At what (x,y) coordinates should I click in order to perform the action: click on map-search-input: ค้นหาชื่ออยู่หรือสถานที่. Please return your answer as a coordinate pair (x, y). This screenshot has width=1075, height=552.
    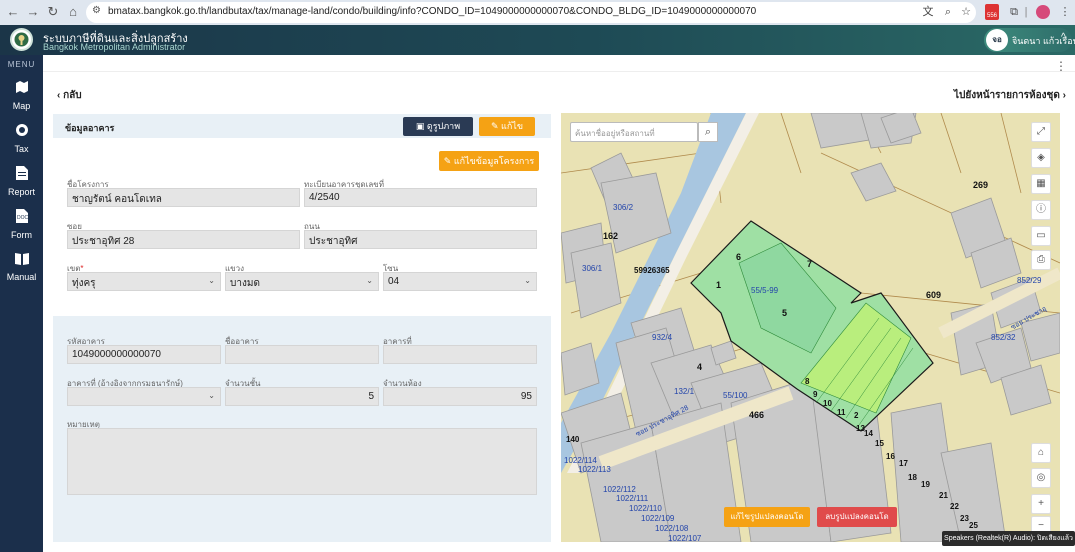
    Looking at the image, I should click on (634, 132).